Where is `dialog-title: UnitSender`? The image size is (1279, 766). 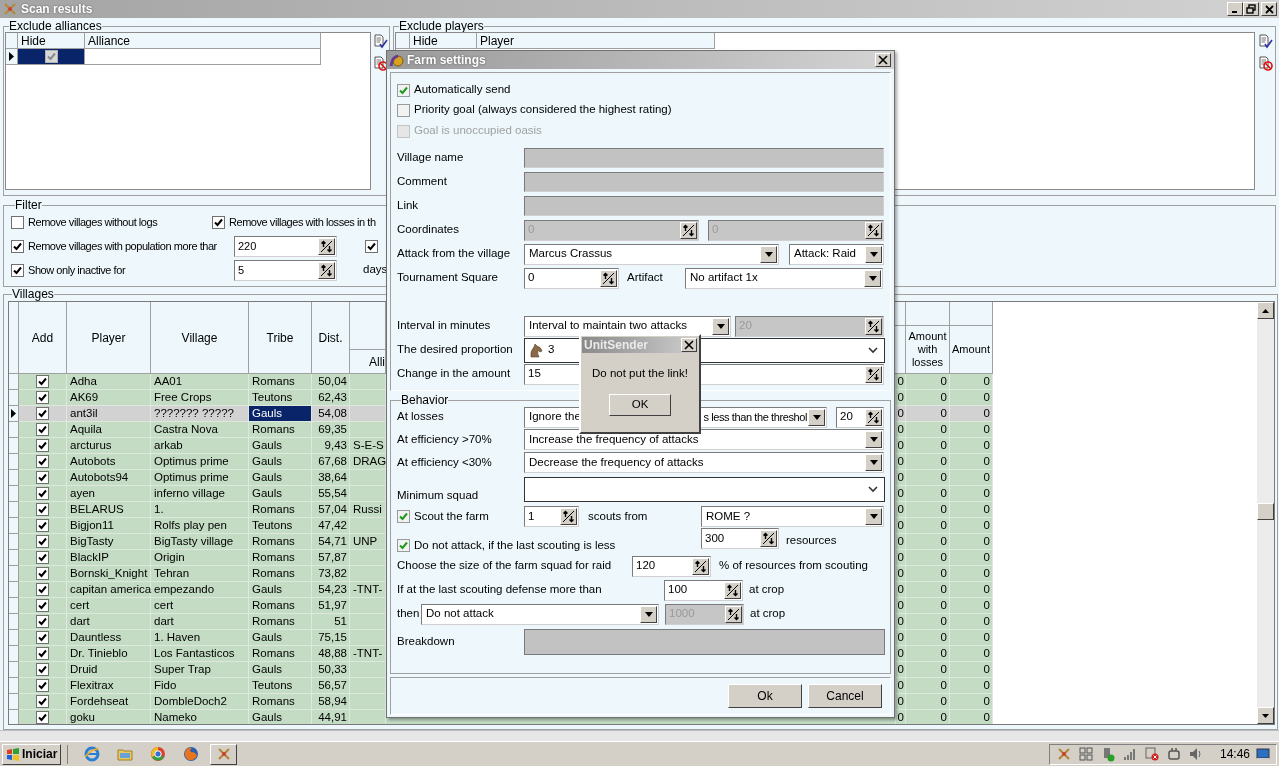 dialog-title: UnitSender is located at coordinates (616, 345).